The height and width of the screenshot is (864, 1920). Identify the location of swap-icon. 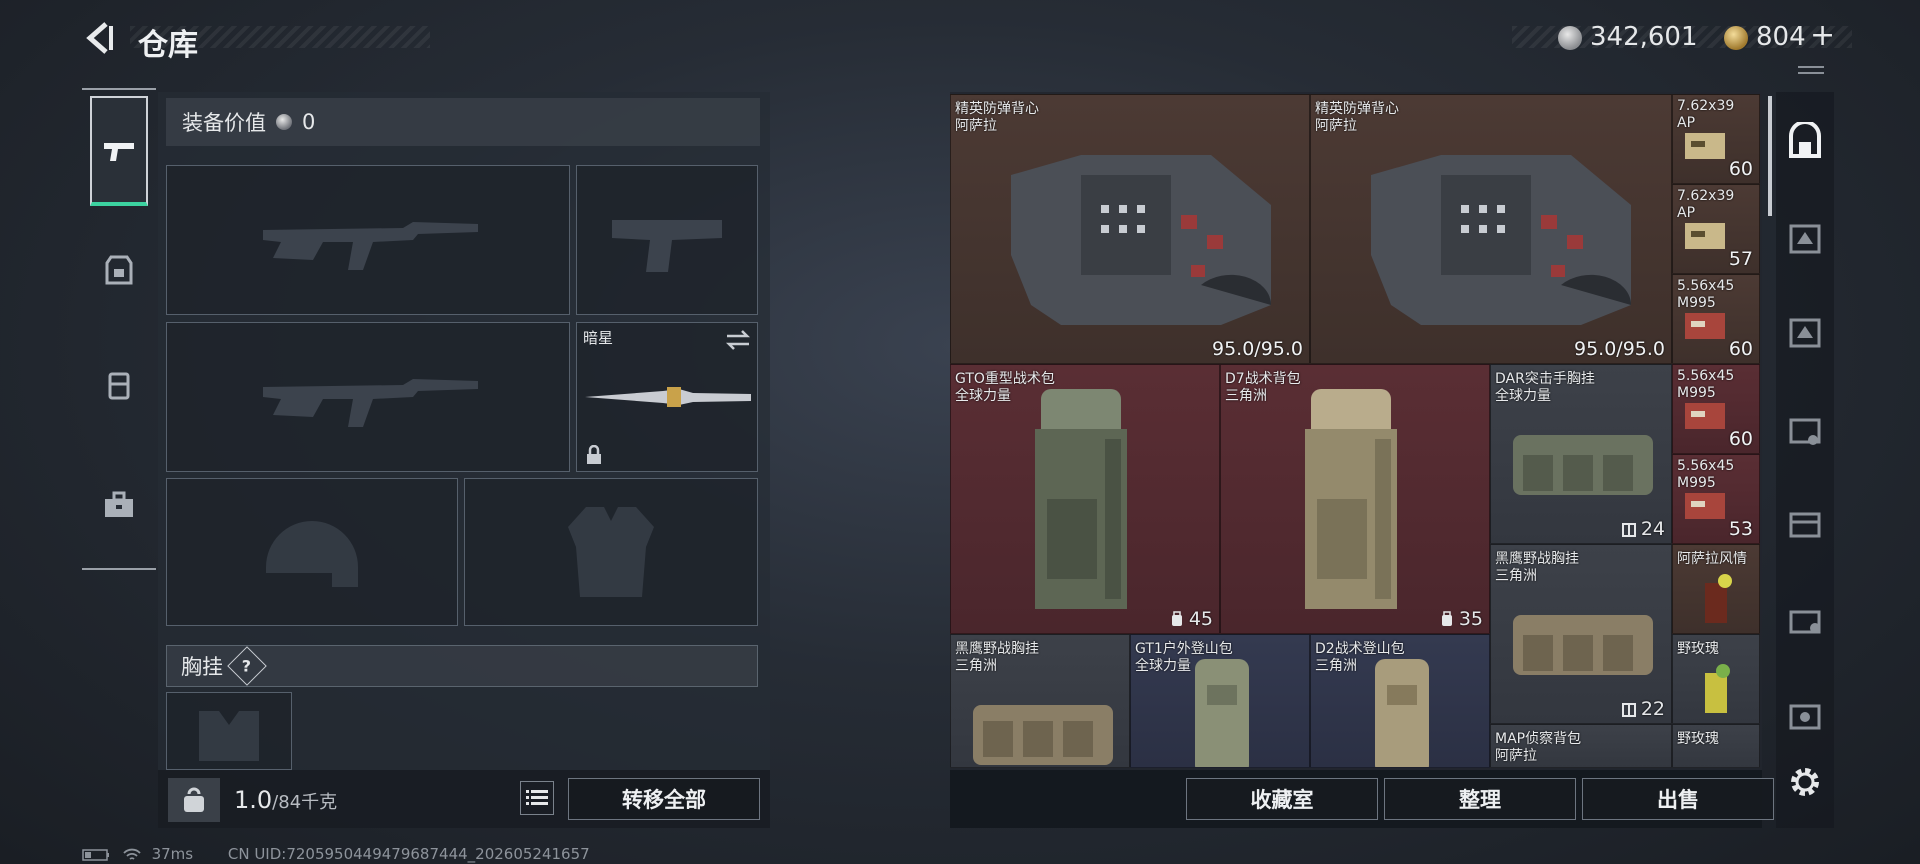
(738, 340).